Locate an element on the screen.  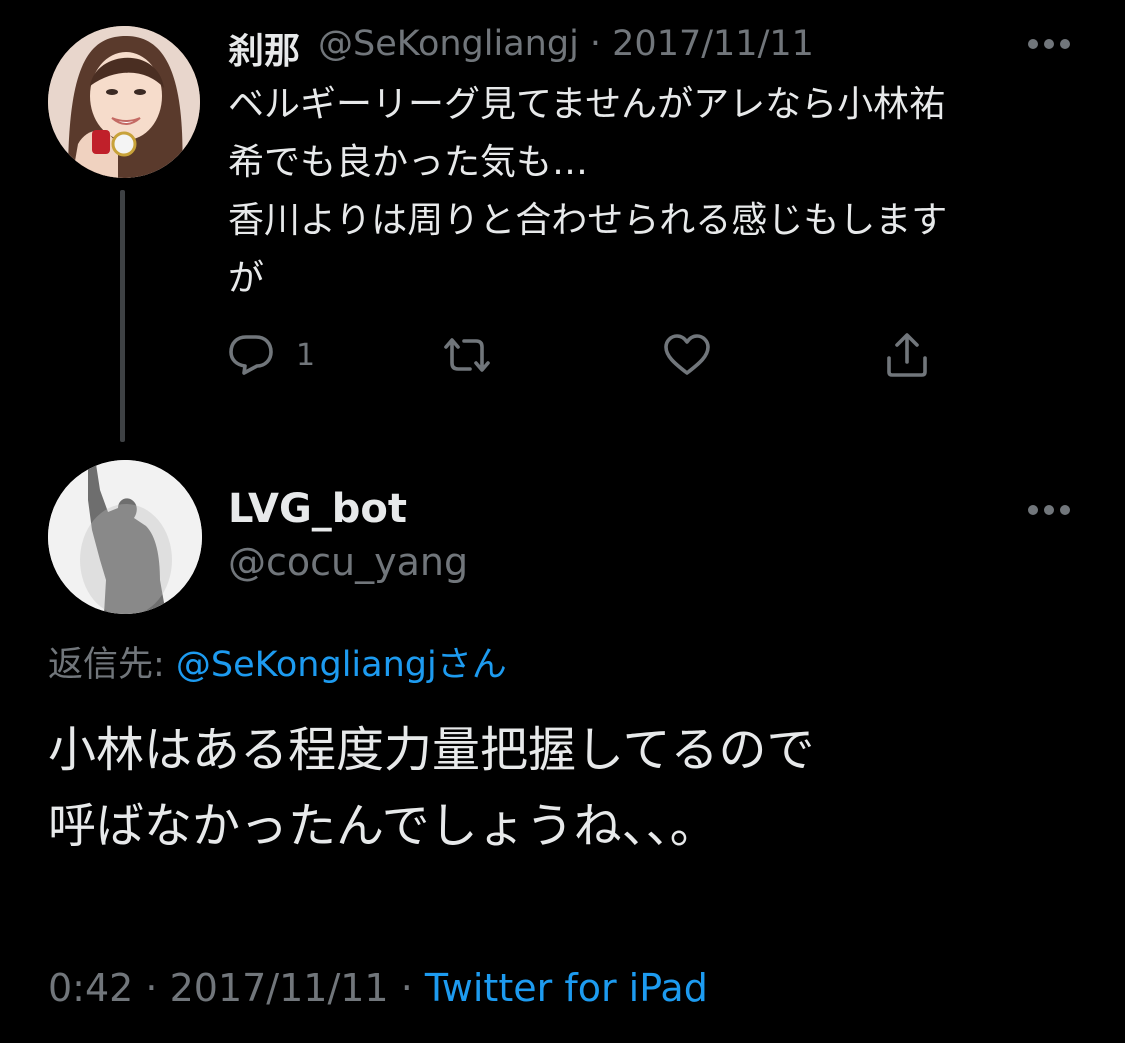
like-button is located at coordinates (687, 355).